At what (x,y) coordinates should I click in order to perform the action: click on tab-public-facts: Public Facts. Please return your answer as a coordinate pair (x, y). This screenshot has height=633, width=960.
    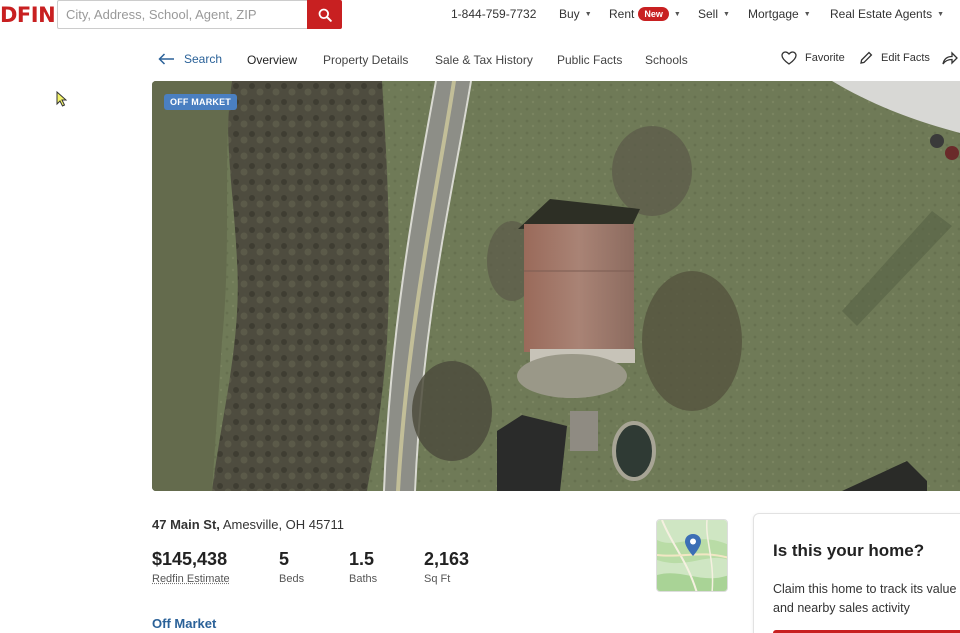
    Looking at the image, I should click on (589, 60).